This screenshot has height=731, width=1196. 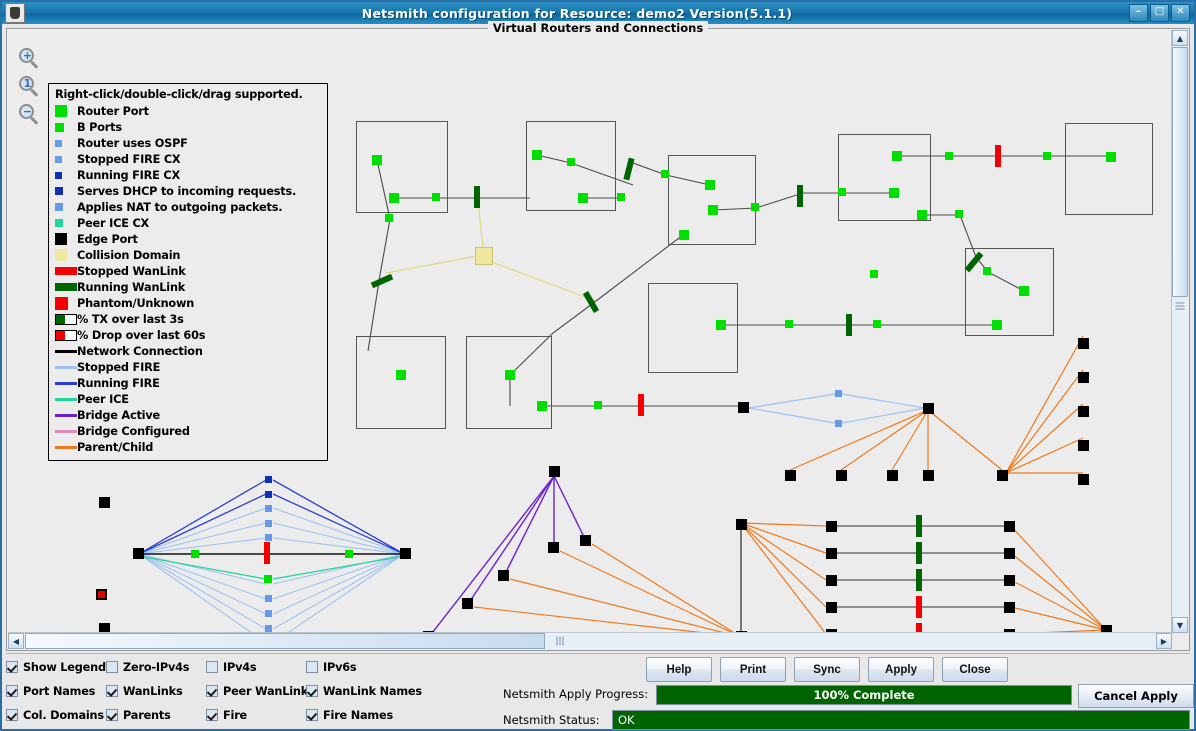 I want to click on horizontal-scroll-thumb, so click(x=285, y=641).